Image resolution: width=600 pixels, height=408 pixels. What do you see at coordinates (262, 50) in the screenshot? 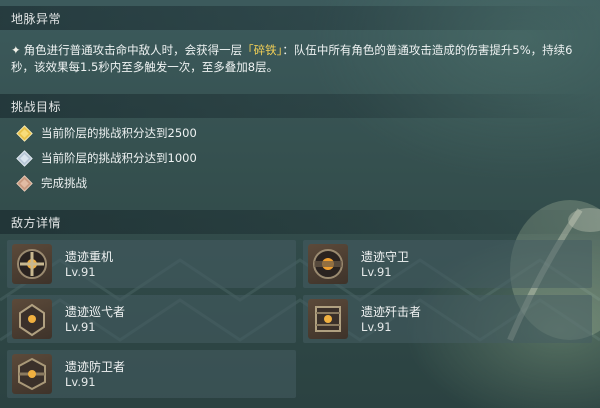
I see `anomaly-highlight: 「碎铁」` at bounding box center [262, 50].